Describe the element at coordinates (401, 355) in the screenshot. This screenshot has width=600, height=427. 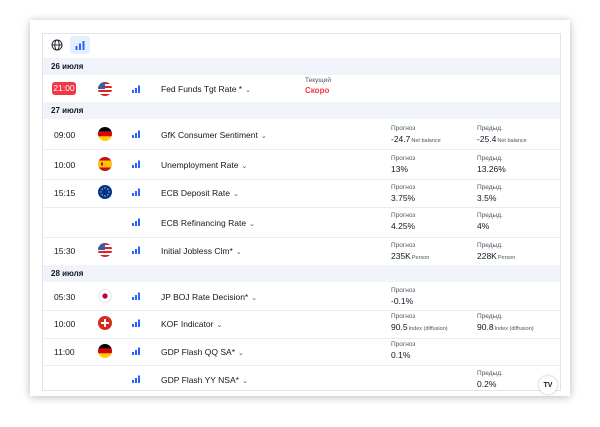
I see `forecast-value: 0.1%` at that location.